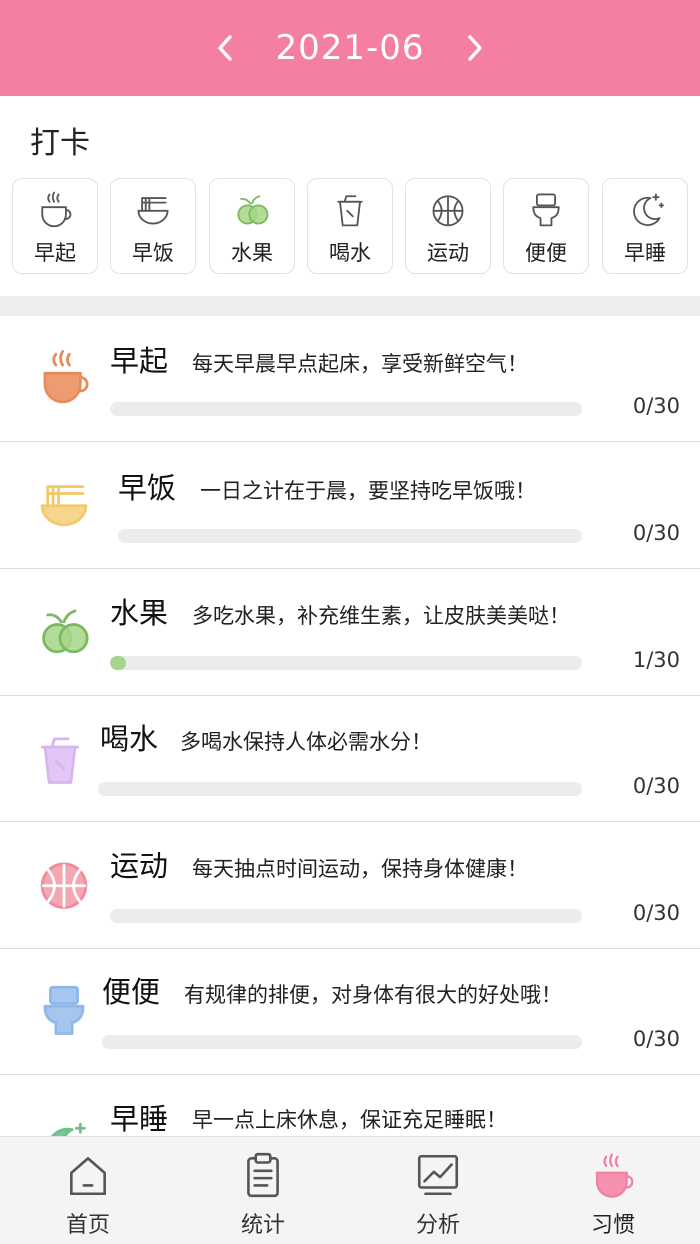 The height and width of the screenshot is (1244, 700). Describe the element at coordinates (350, 306) in the screenshot. I see `section-divider` at that location.